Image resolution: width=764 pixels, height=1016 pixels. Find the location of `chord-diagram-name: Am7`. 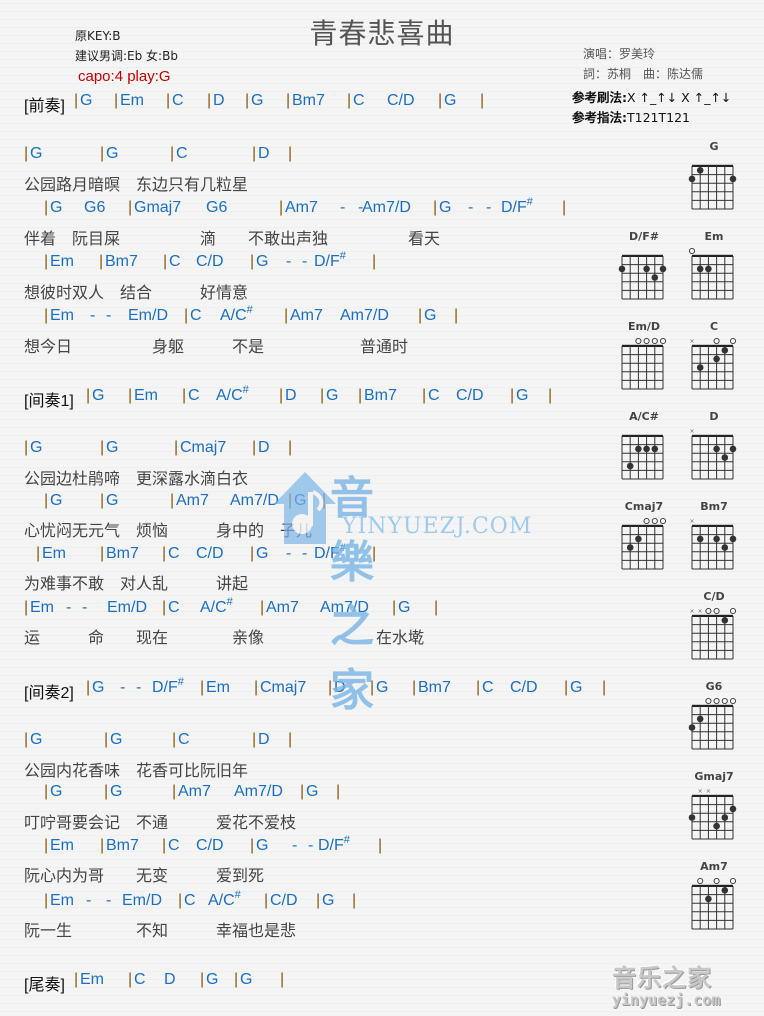

chord-diagram-name: Am7 is located at coordinates (714, 866).